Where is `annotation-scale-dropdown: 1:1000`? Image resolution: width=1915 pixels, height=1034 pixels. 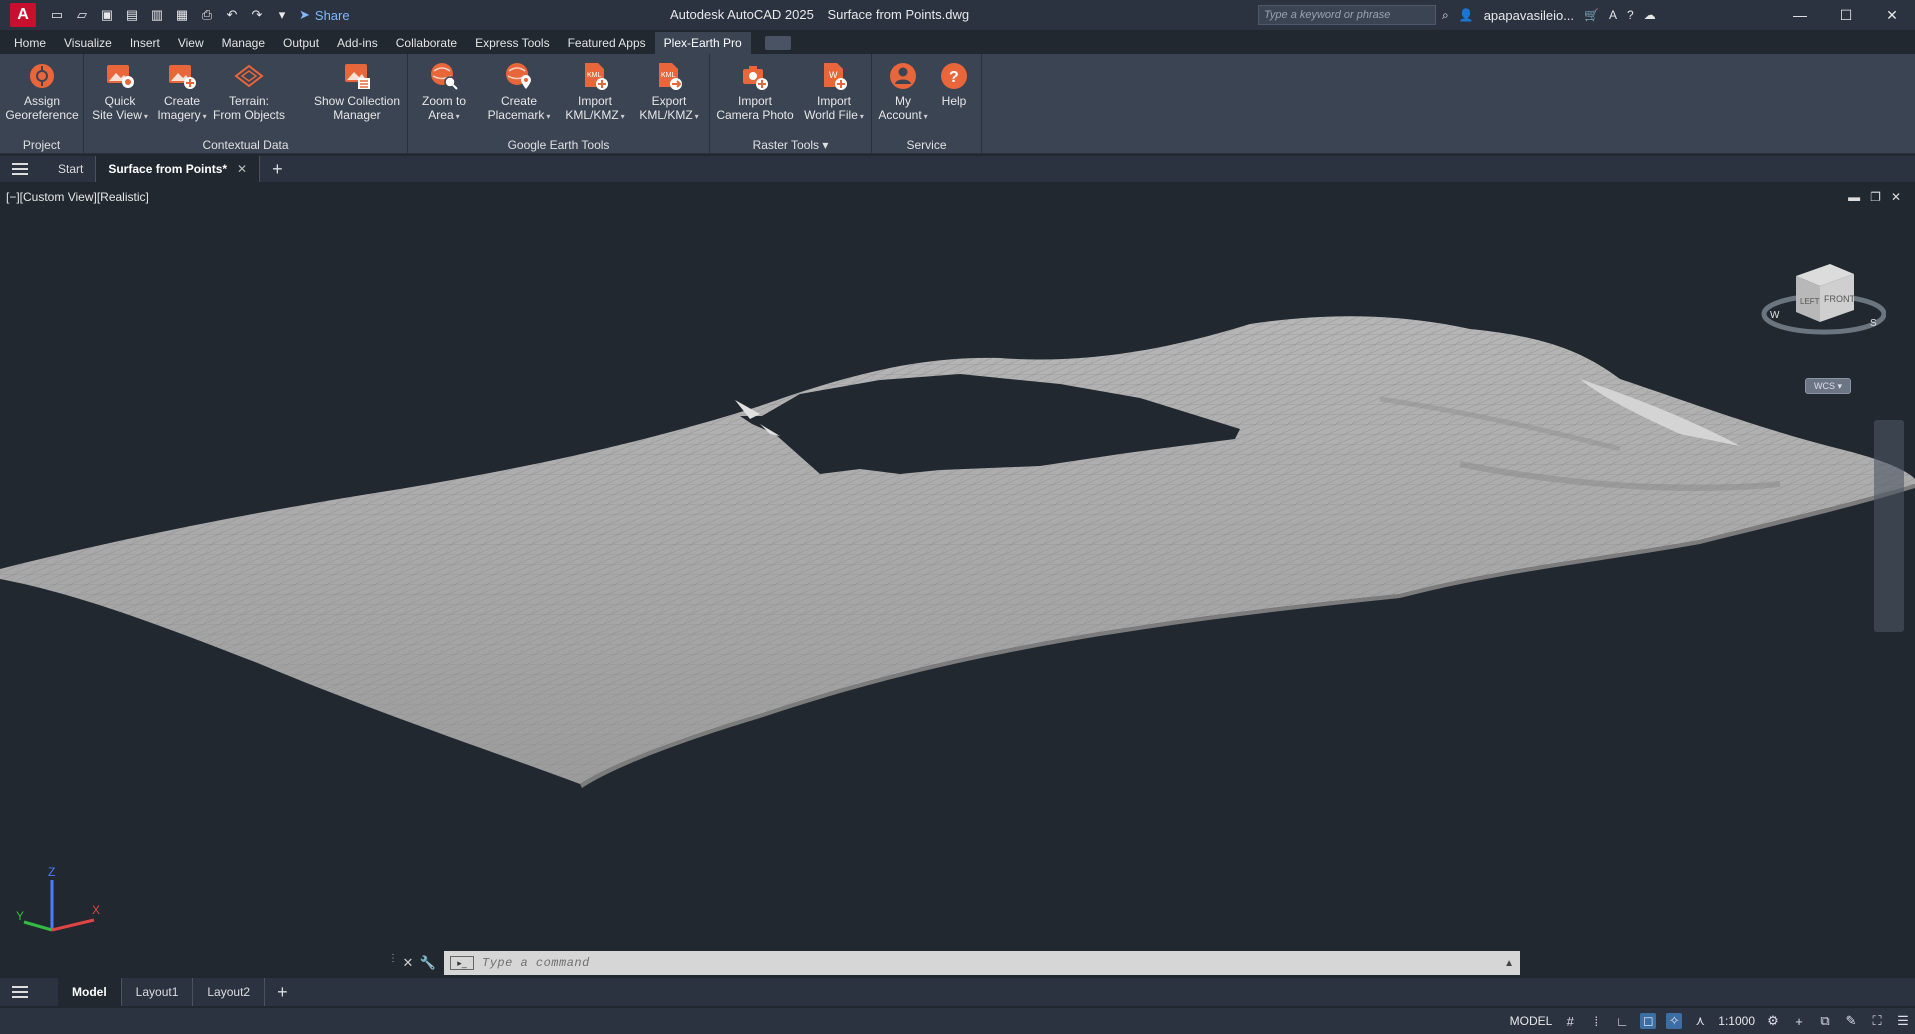
annotation-scale-dropdown: 1:1000 is located at coordinates (1736, 1021).